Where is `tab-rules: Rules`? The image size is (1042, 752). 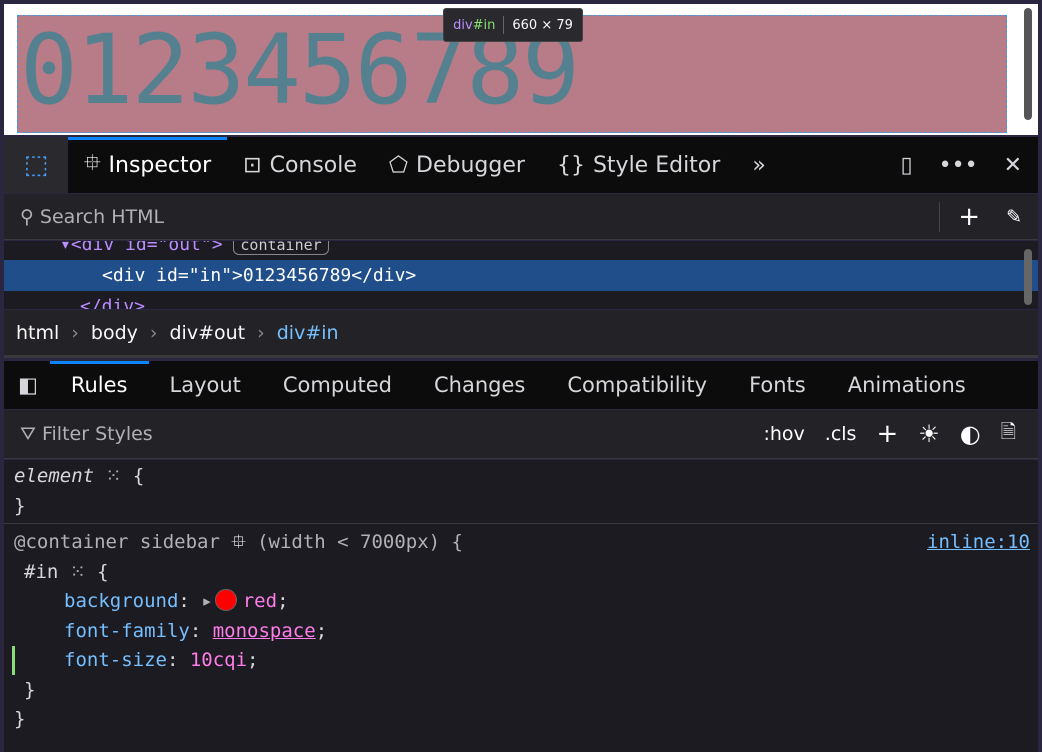
tab-rules: Rules is located at coordinates (99, 385).